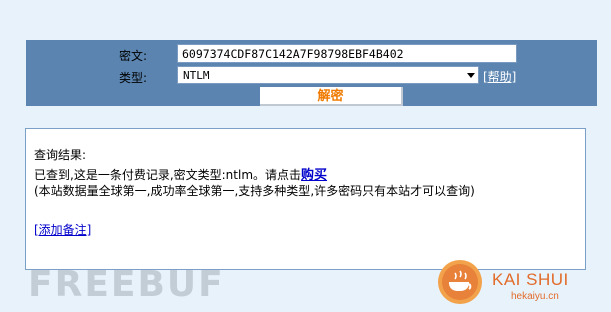 The height and width of the screenshot is (312, 611). I want to click on cipher-label: 密文:, so click(133, 56).